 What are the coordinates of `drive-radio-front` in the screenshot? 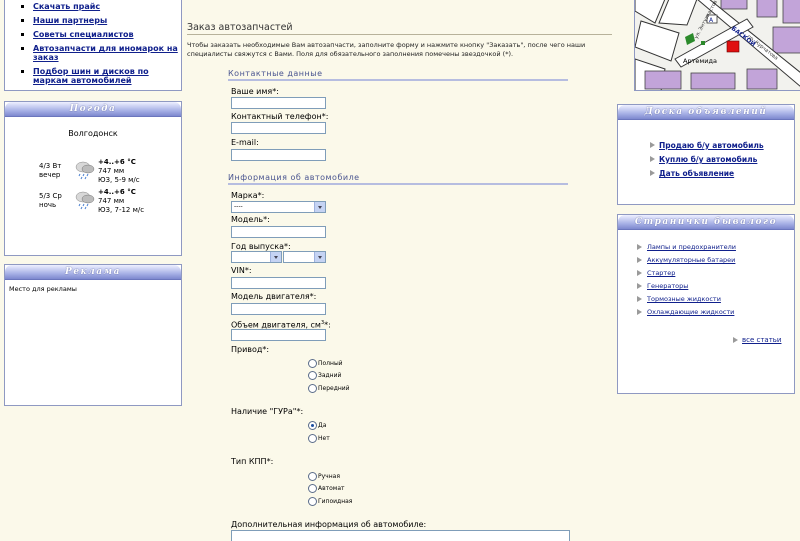 It's located at (312, 388).